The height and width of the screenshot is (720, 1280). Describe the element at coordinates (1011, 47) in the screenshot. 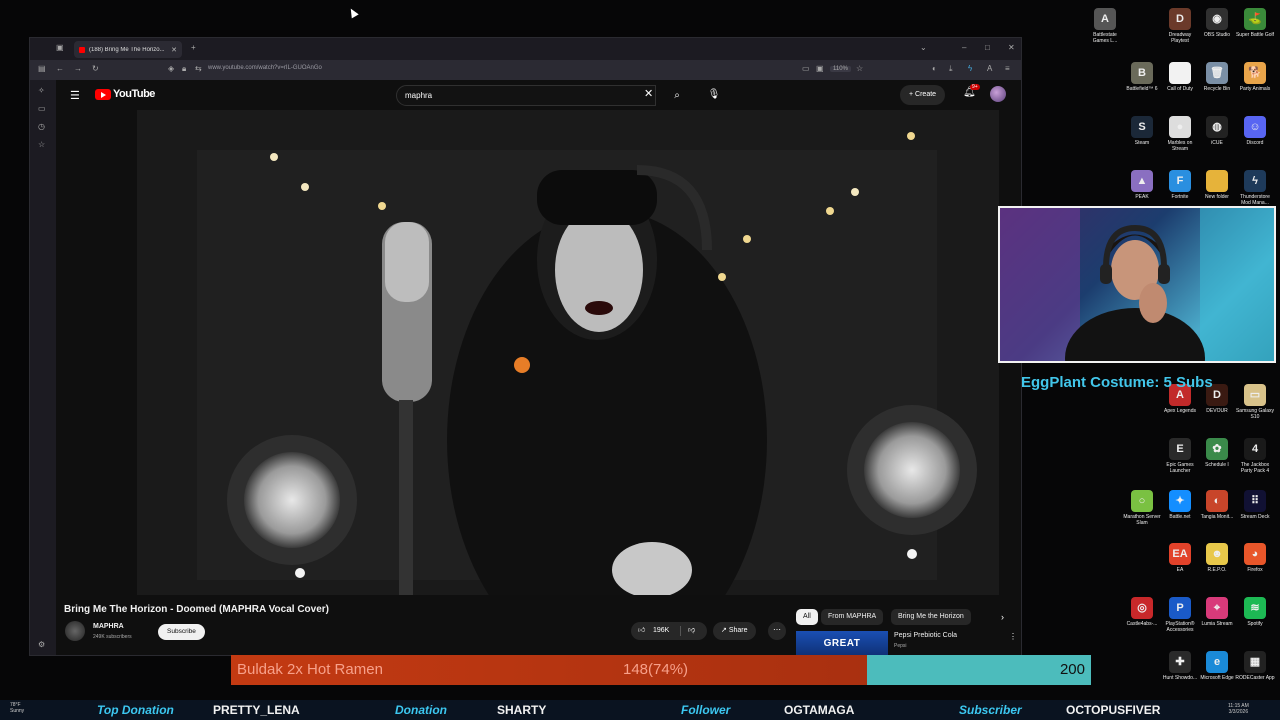

I see `close-window-icon: ✕` at that location.